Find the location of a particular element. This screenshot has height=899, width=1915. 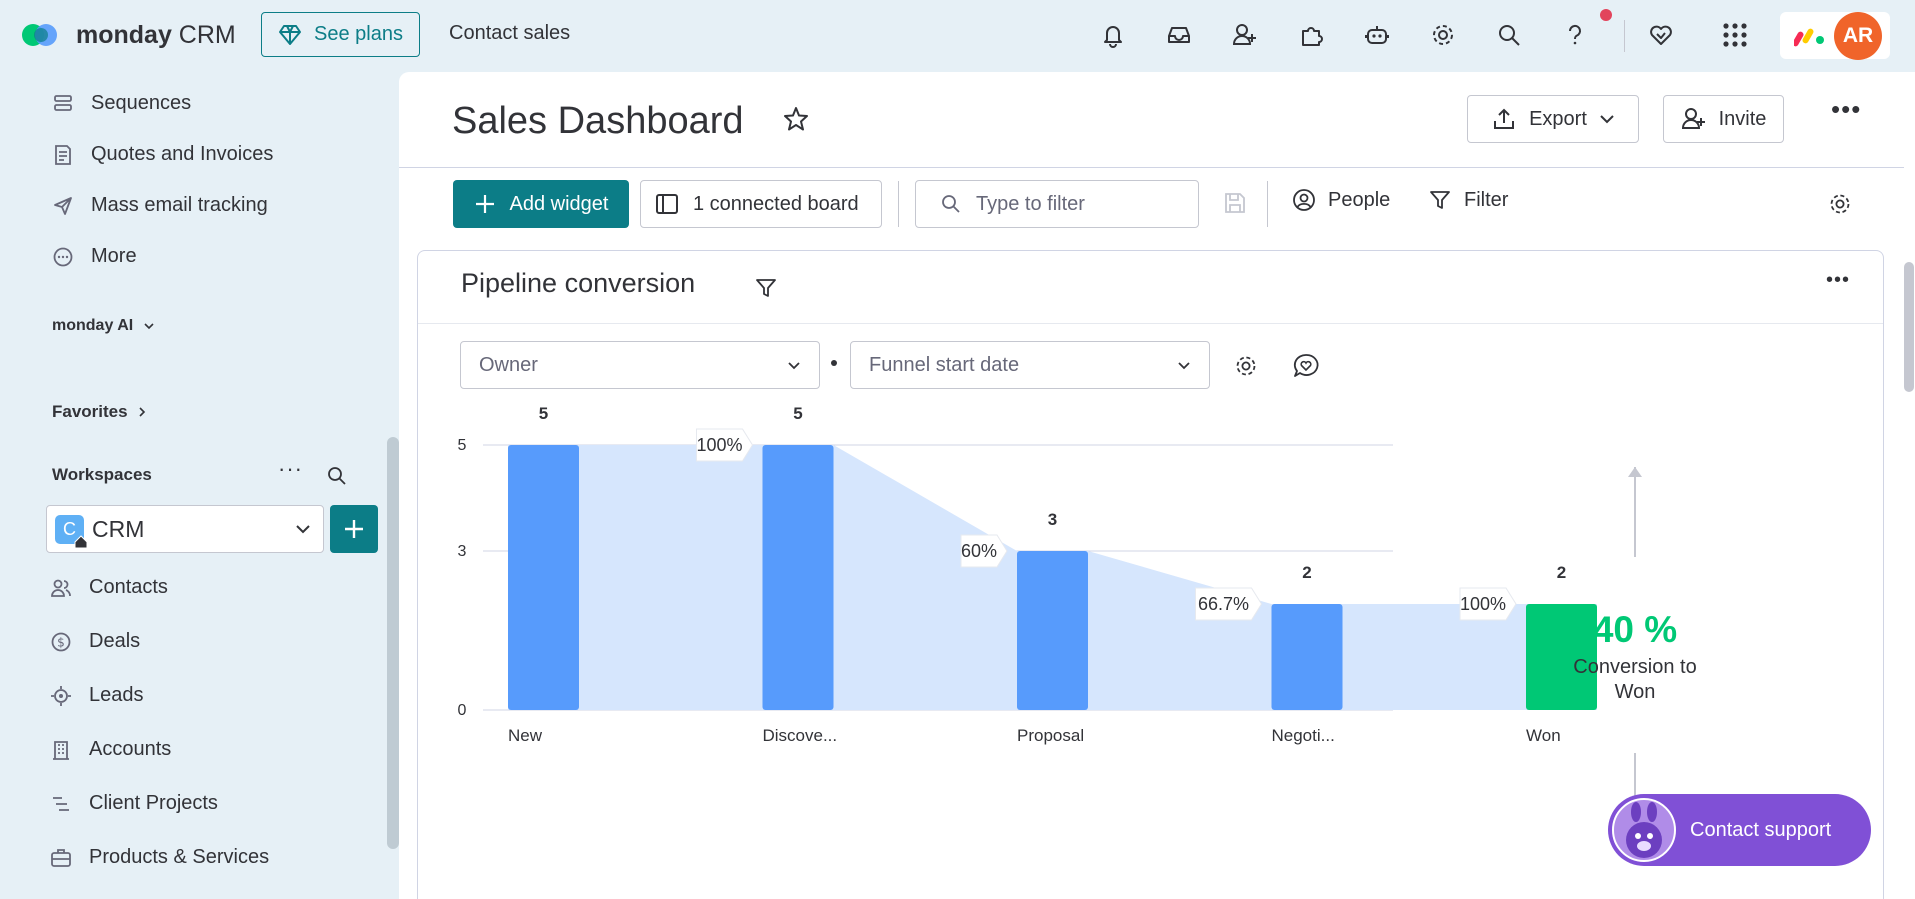

type-to-filter-input: Type to filter is located at coordinates (1057, 204).